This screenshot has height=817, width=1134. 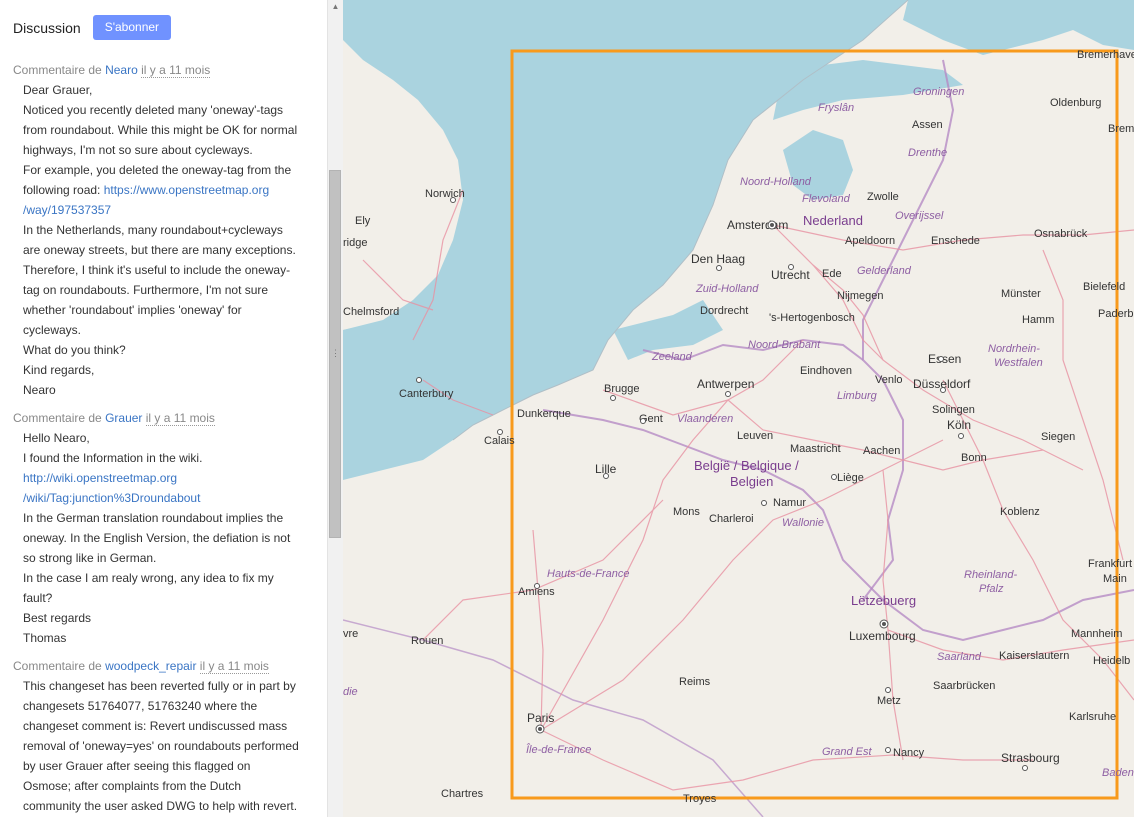 I want to click on map-label: Belgien, so click(x=751, y=481).